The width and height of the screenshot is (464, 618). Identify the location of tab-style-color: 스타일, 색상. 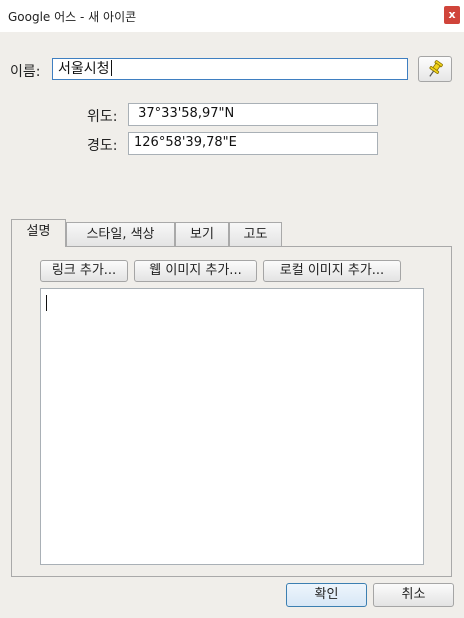
(120, 234).